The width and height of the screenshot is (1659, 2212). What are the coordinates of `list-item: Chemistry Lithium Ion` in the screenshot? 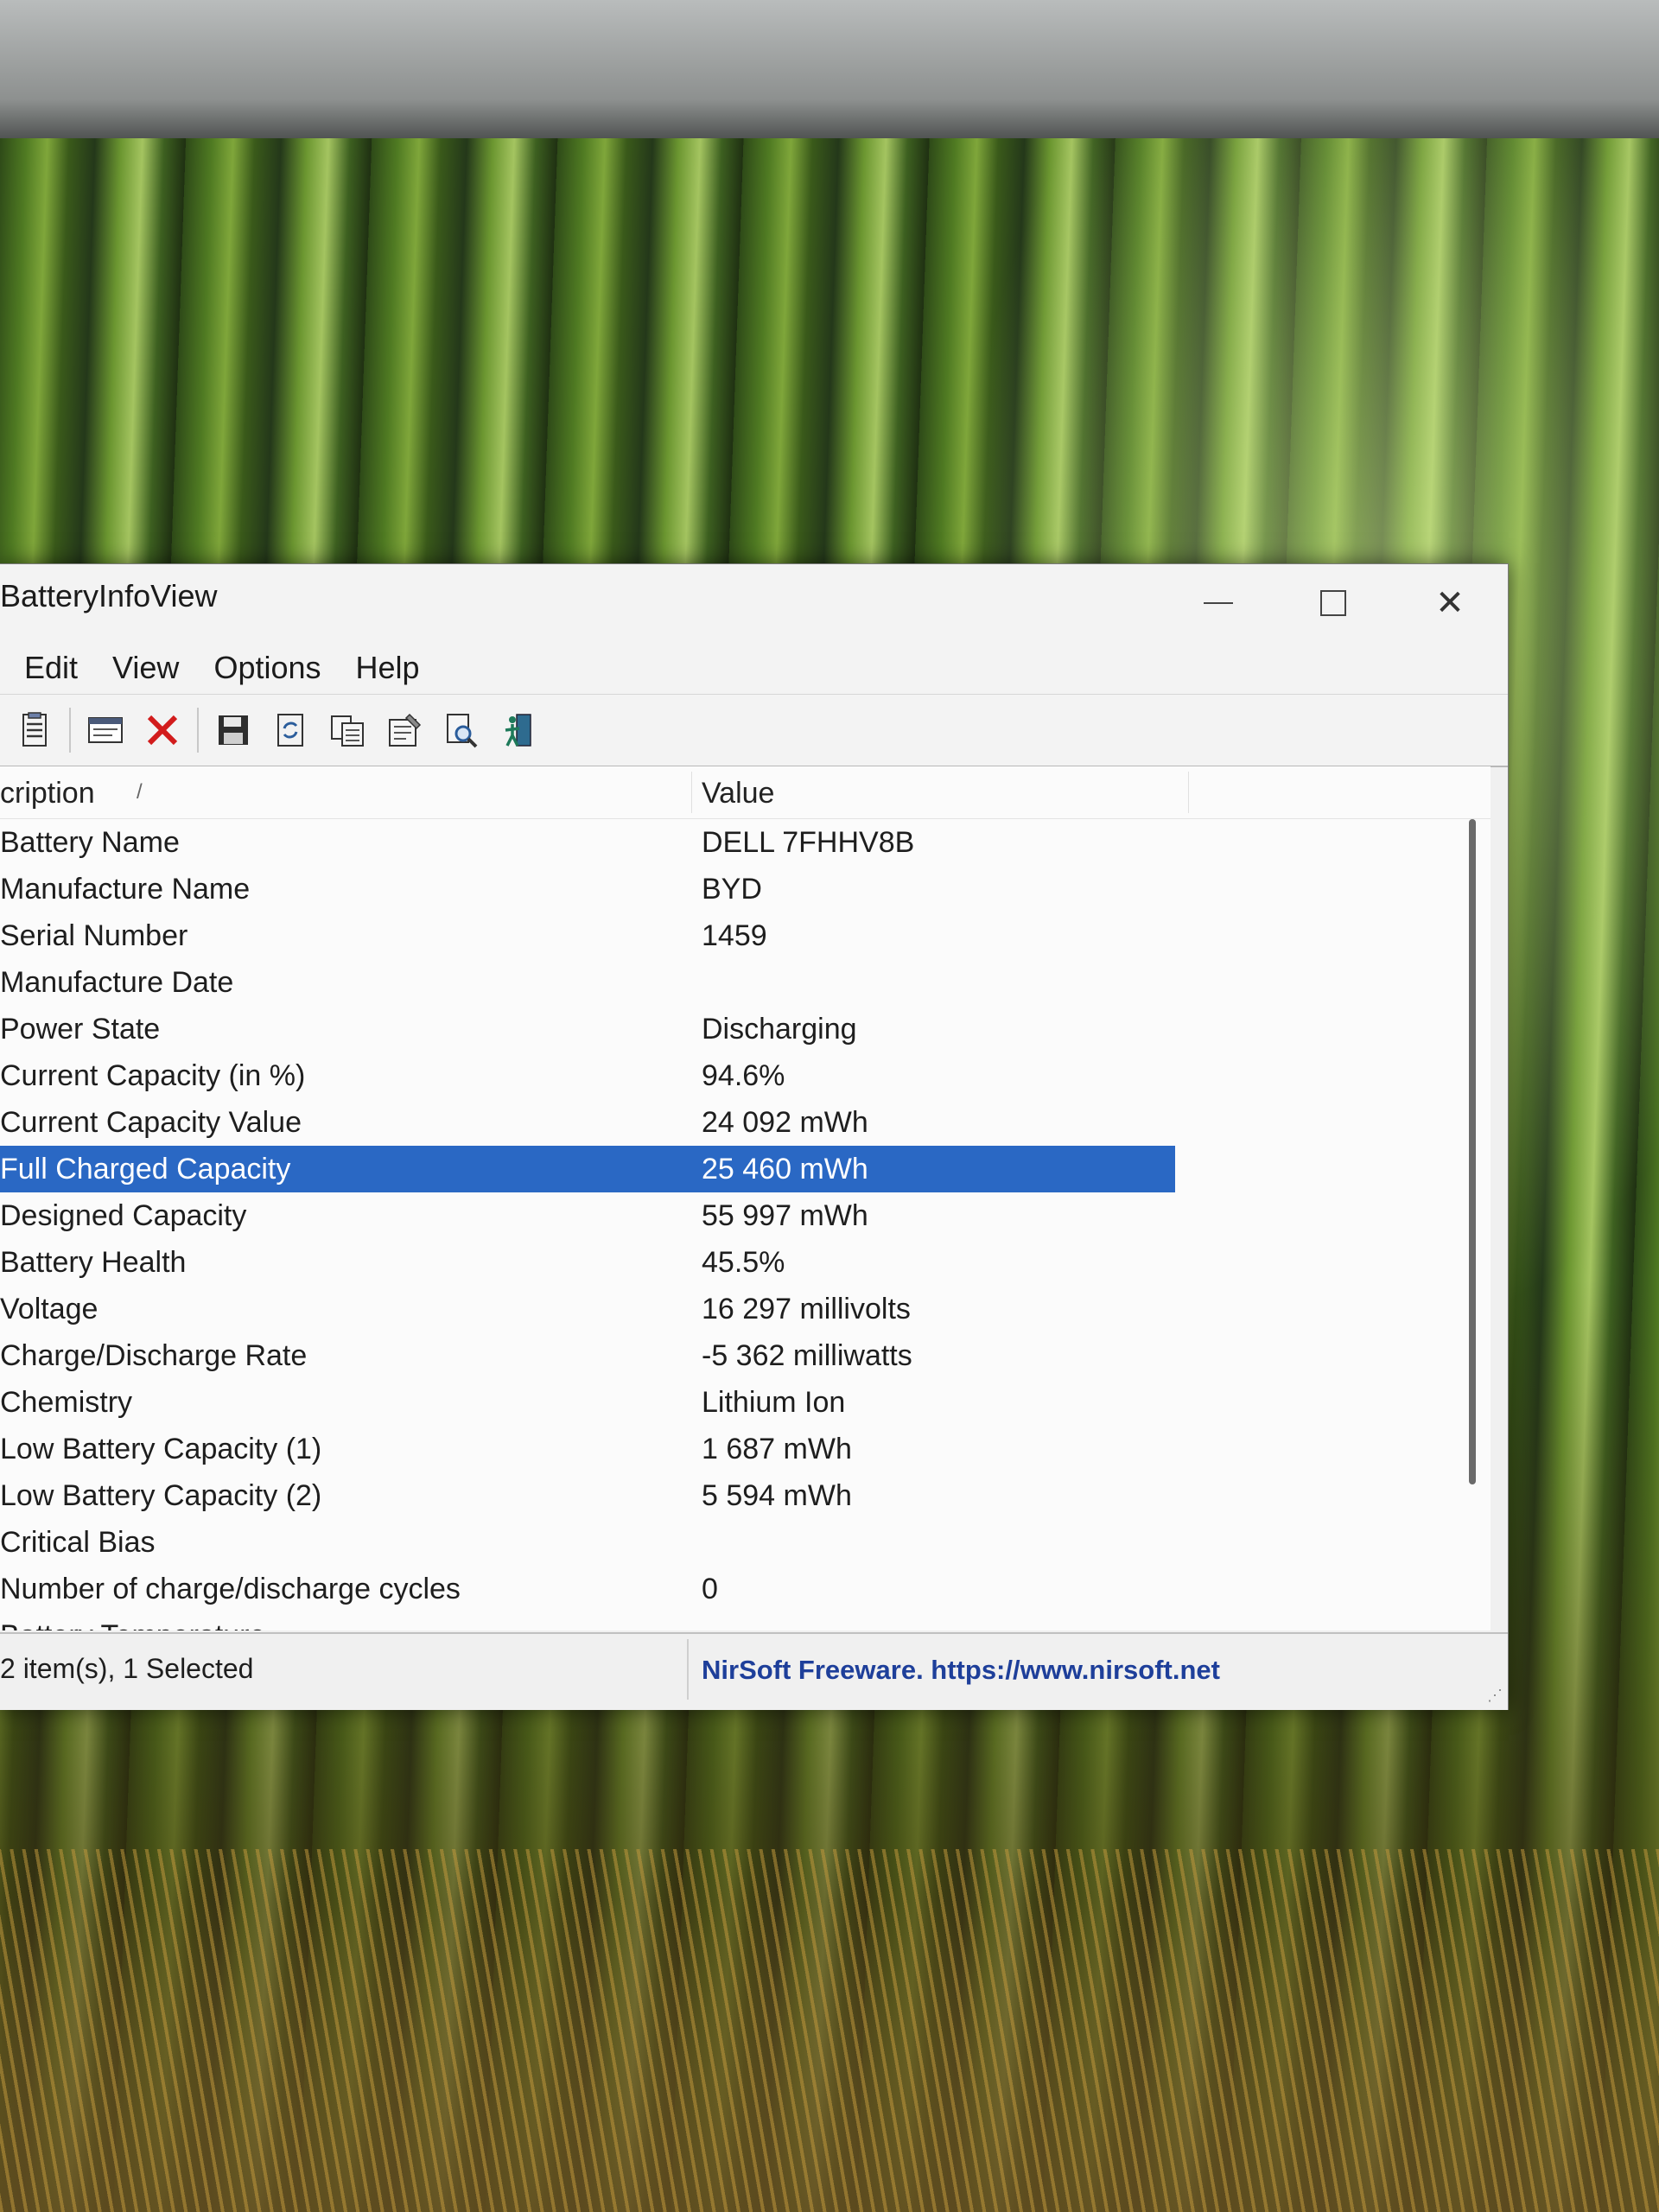 It's located at (745, 1402).